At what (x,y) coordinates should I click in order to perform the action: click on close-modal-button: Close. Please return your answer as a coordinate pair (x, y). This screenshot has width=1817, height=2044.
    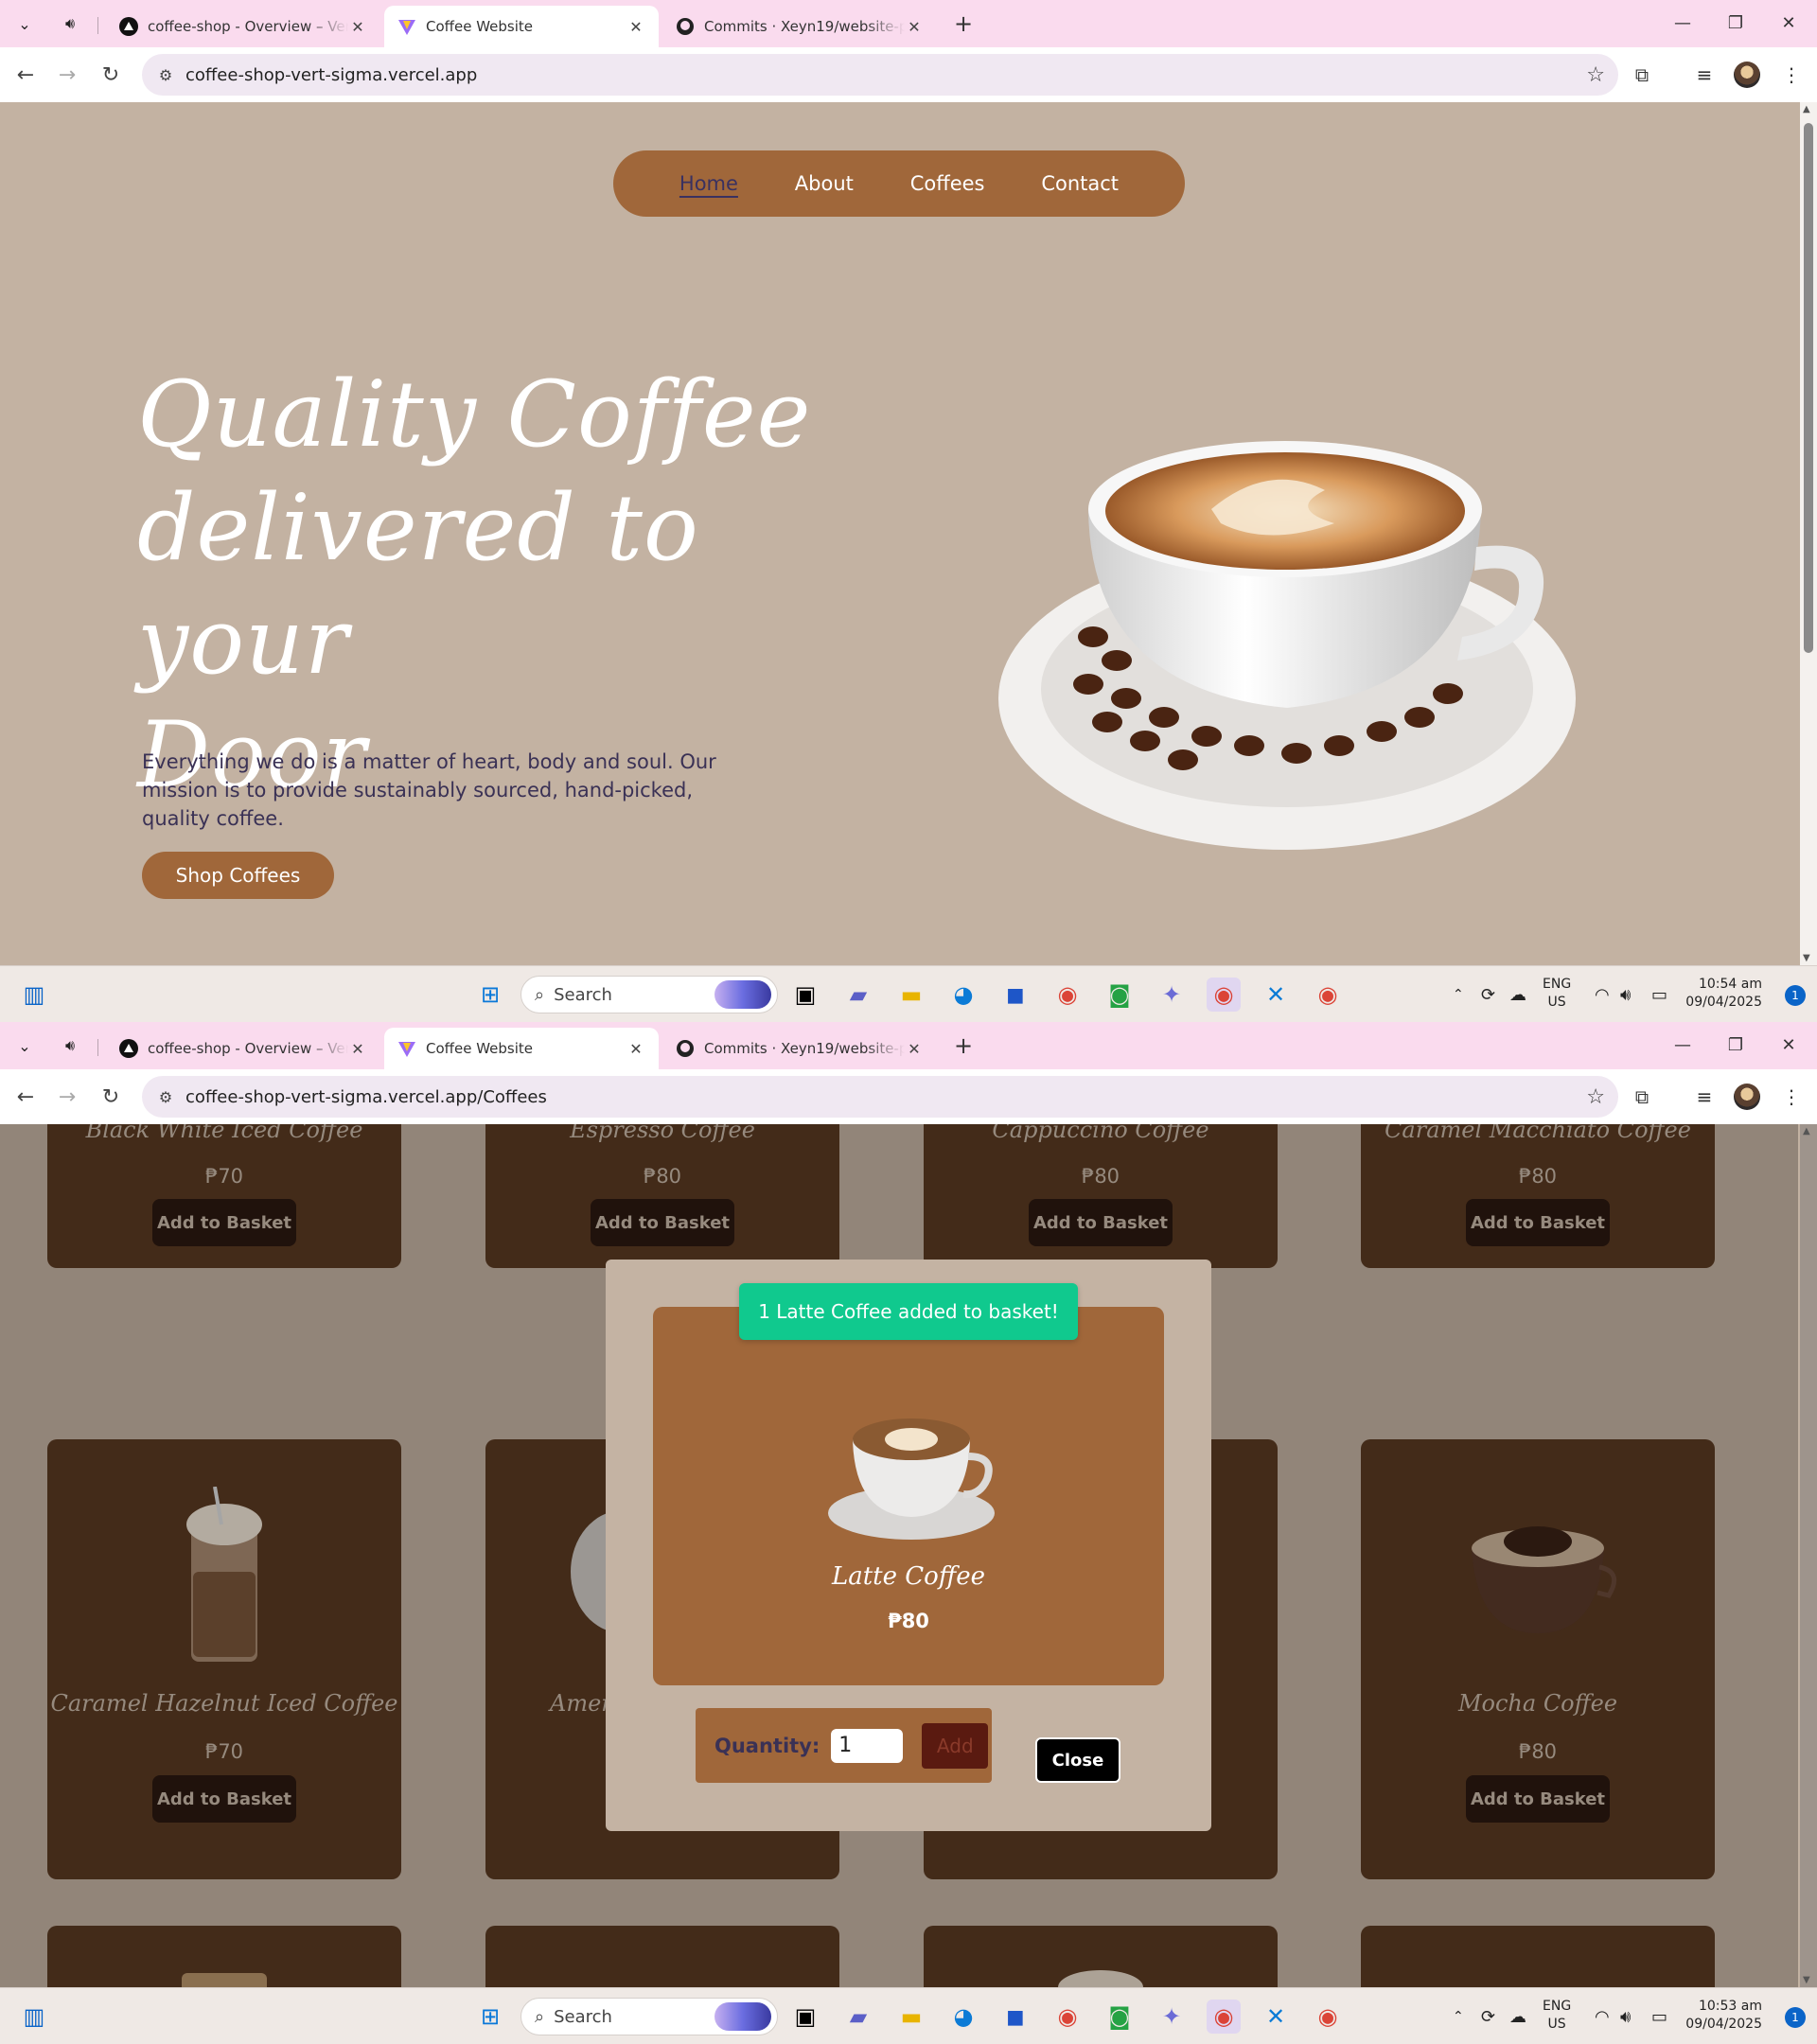
    Looking at the image, I should click on (1077, 1760).